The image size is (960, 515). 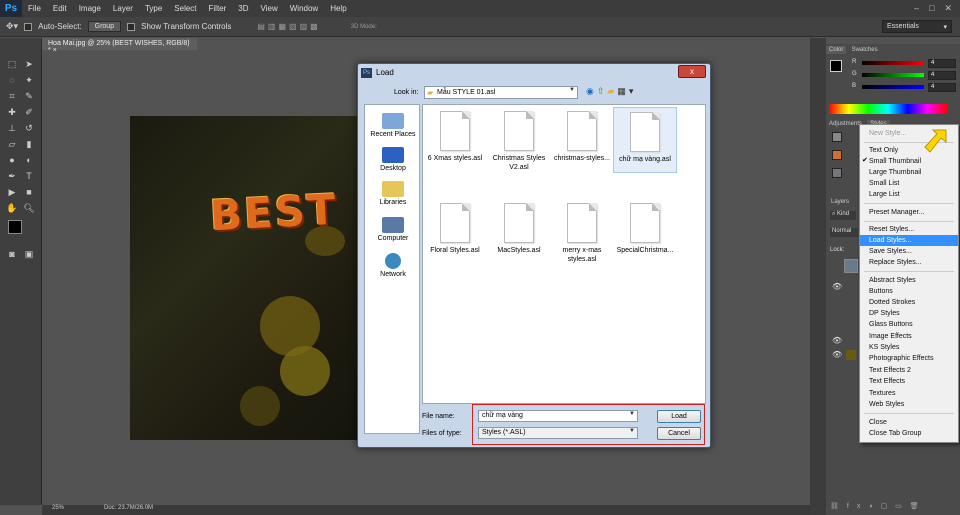 I want to click on foreground-color-swatch, so click(x=15, y=227).